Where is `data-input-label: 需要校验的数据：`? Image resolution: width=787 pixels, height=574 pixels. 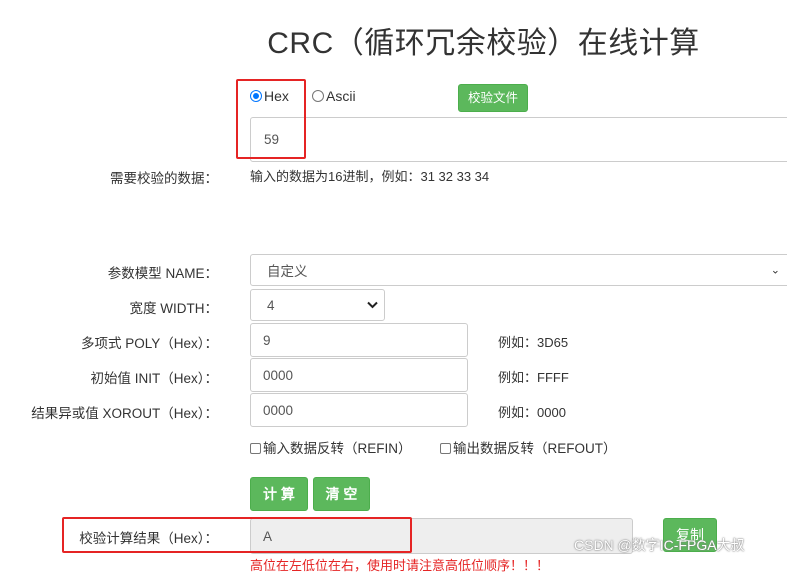
data-input-label: 需要校验的数据： is located at coordinates (164, 178).